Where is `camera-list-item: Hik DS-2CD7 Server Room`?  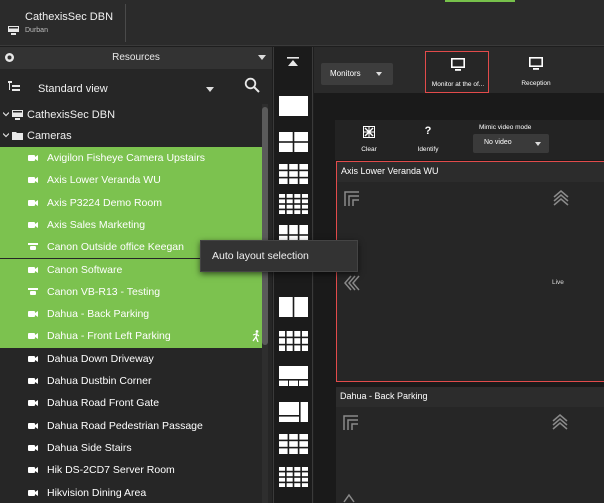 camera-list-item: Hik DS-2CD7 Server Room is located at coordinates (131, 470).